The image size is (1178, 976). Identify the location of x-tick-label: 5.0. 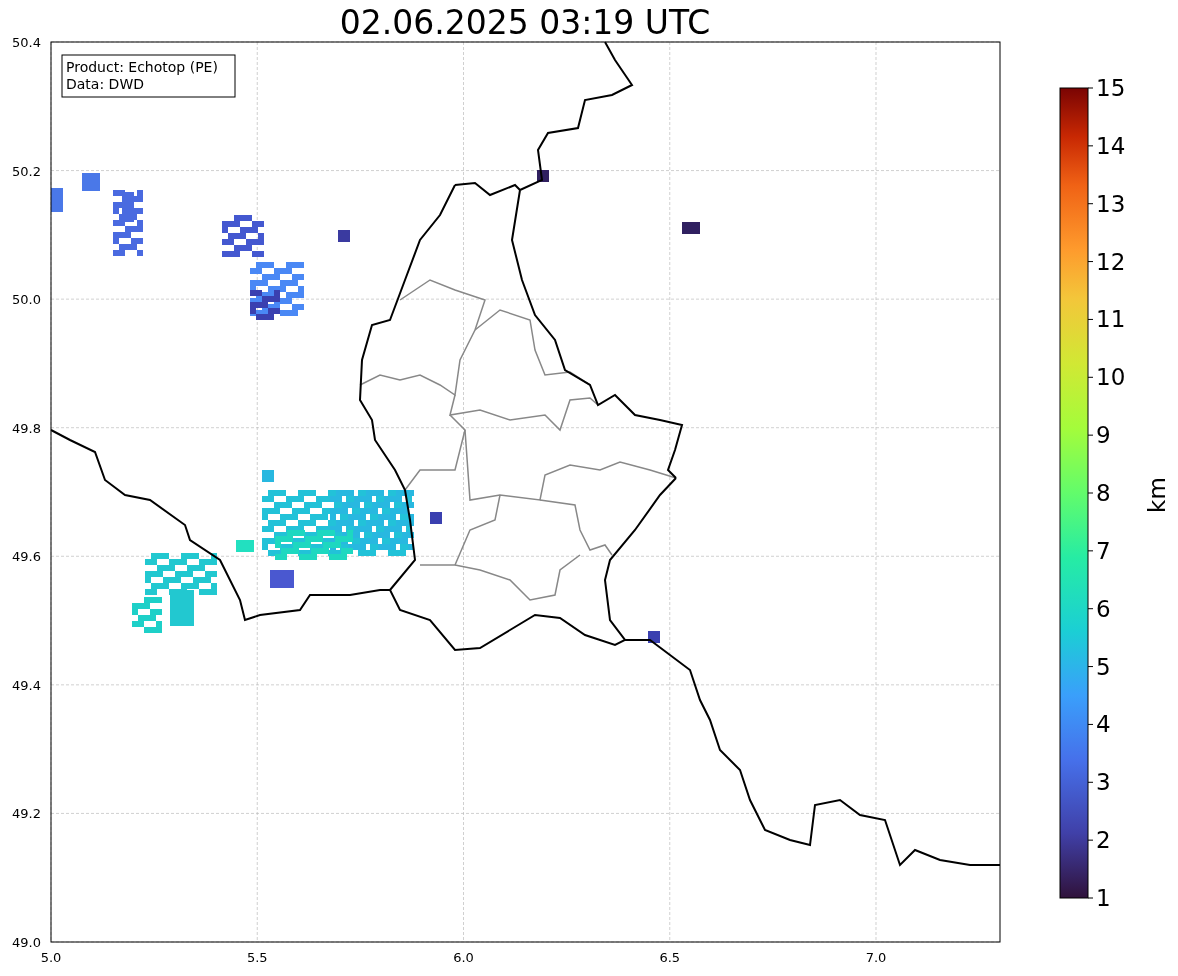
(51, 957).